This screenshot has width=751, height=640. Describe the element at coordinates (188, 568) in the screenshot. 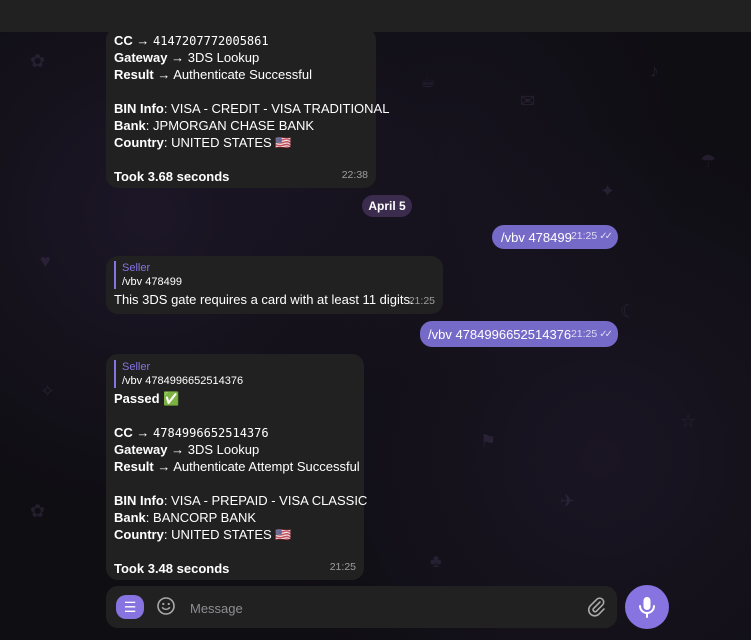

I see `took-value: 3.48 seconds` at that location.